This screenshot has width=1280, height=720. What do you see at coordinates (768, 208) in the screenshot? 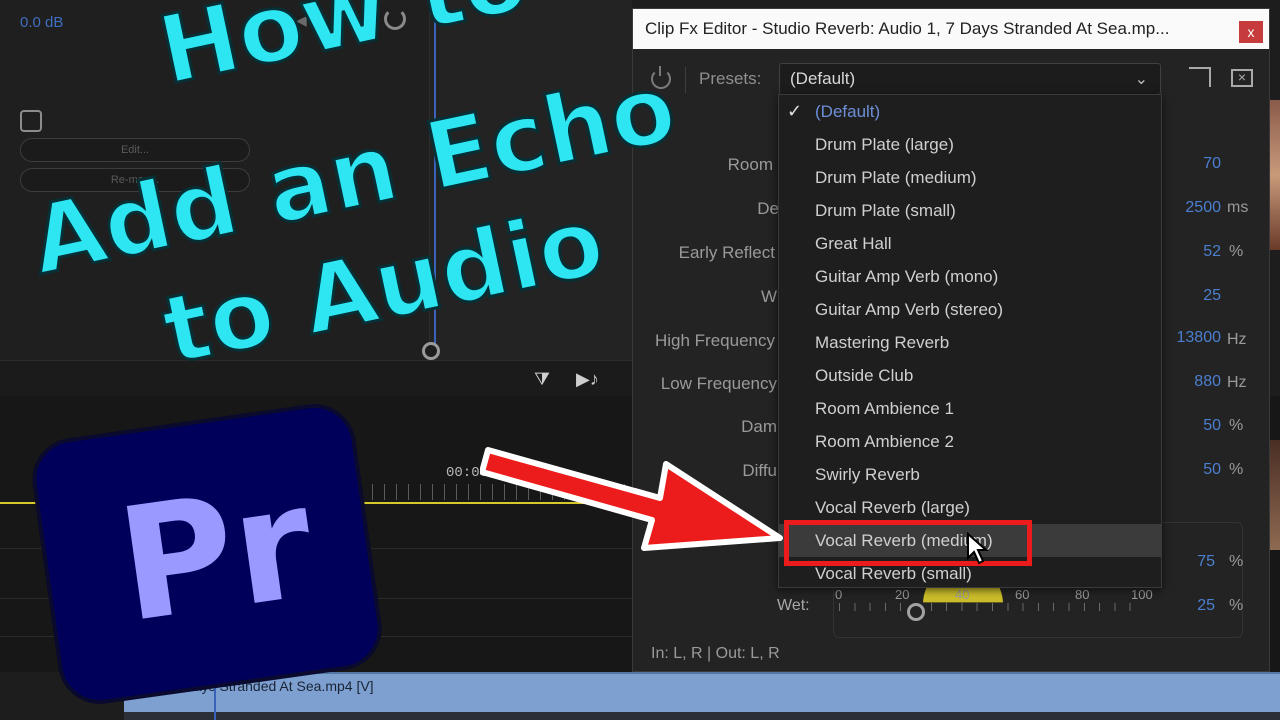
I see `param-label-decay: De` at bounding box center [768, 208].